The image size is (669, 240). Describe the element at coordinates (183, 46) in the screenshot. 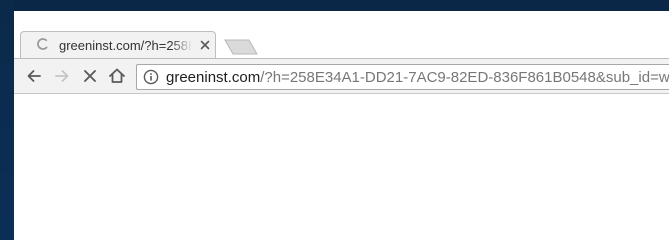

I see `tab-title-fade` at that location.